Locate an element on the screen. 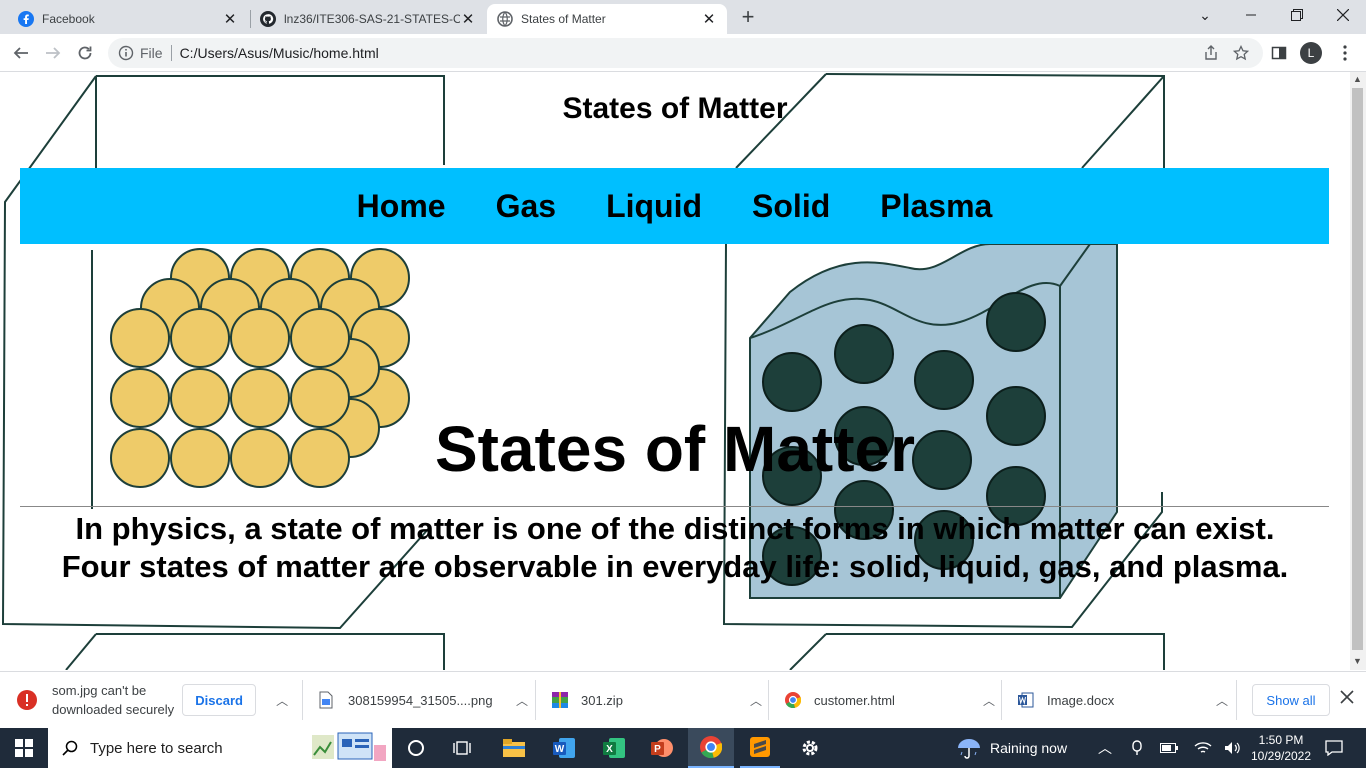 This screenshot has width=1366, height=768. svg-text: P is located at coordinates (657, 749).